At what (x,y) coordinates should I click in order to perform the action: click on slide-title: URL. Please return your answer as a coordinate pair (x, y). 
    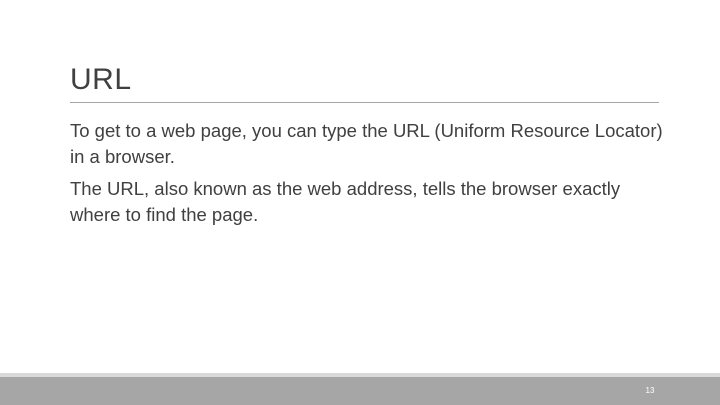
    Looking at the image, I should click on (101, 79).